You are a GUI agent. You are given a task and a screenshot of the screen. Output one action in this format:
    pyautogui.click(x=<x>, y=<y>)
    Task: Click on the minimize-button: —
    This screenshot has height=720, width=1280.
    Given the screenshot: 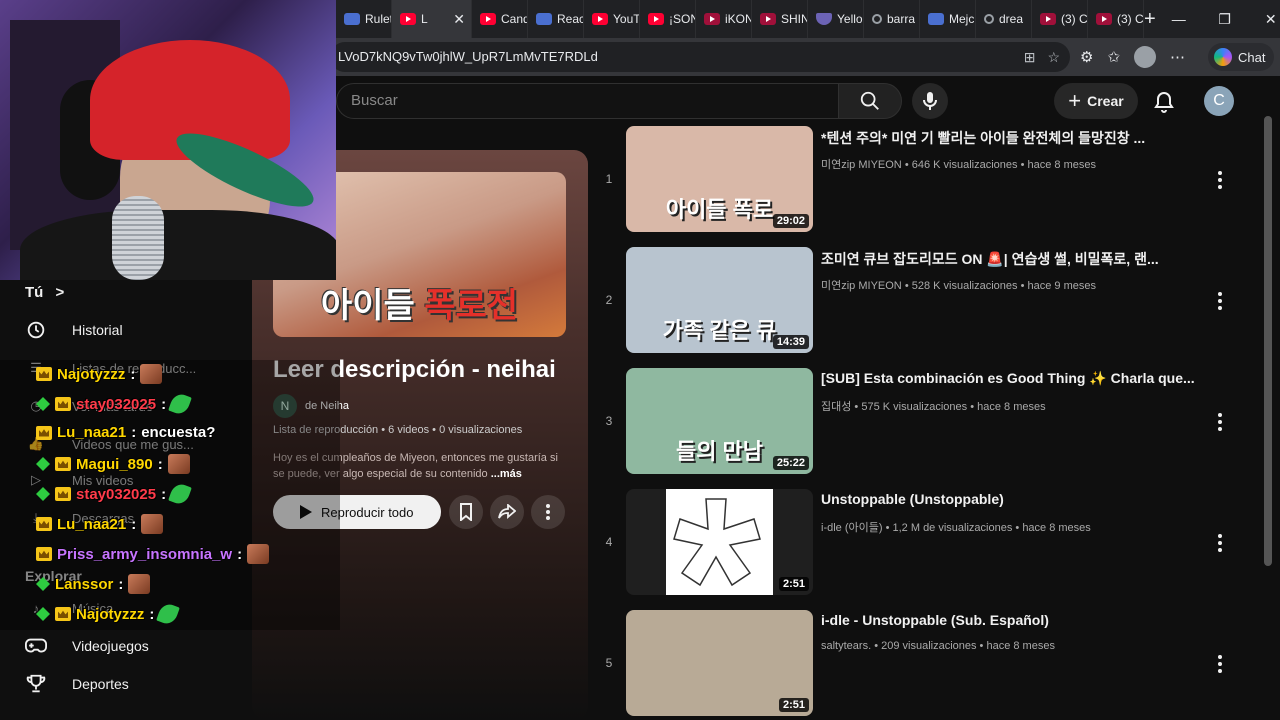 What is the action you would take?
    pyautogui.click(x=1179, y=19)
    